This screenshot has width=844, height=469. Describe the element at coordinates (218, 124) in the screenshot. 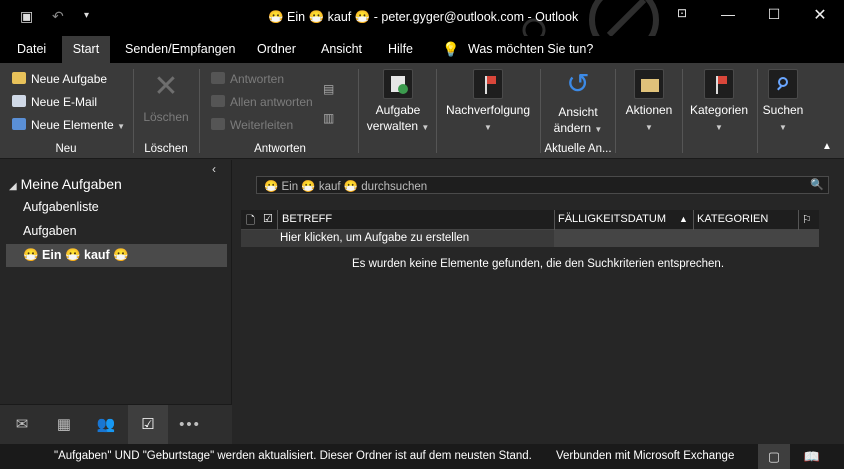

I see `forward-icon` at that location.